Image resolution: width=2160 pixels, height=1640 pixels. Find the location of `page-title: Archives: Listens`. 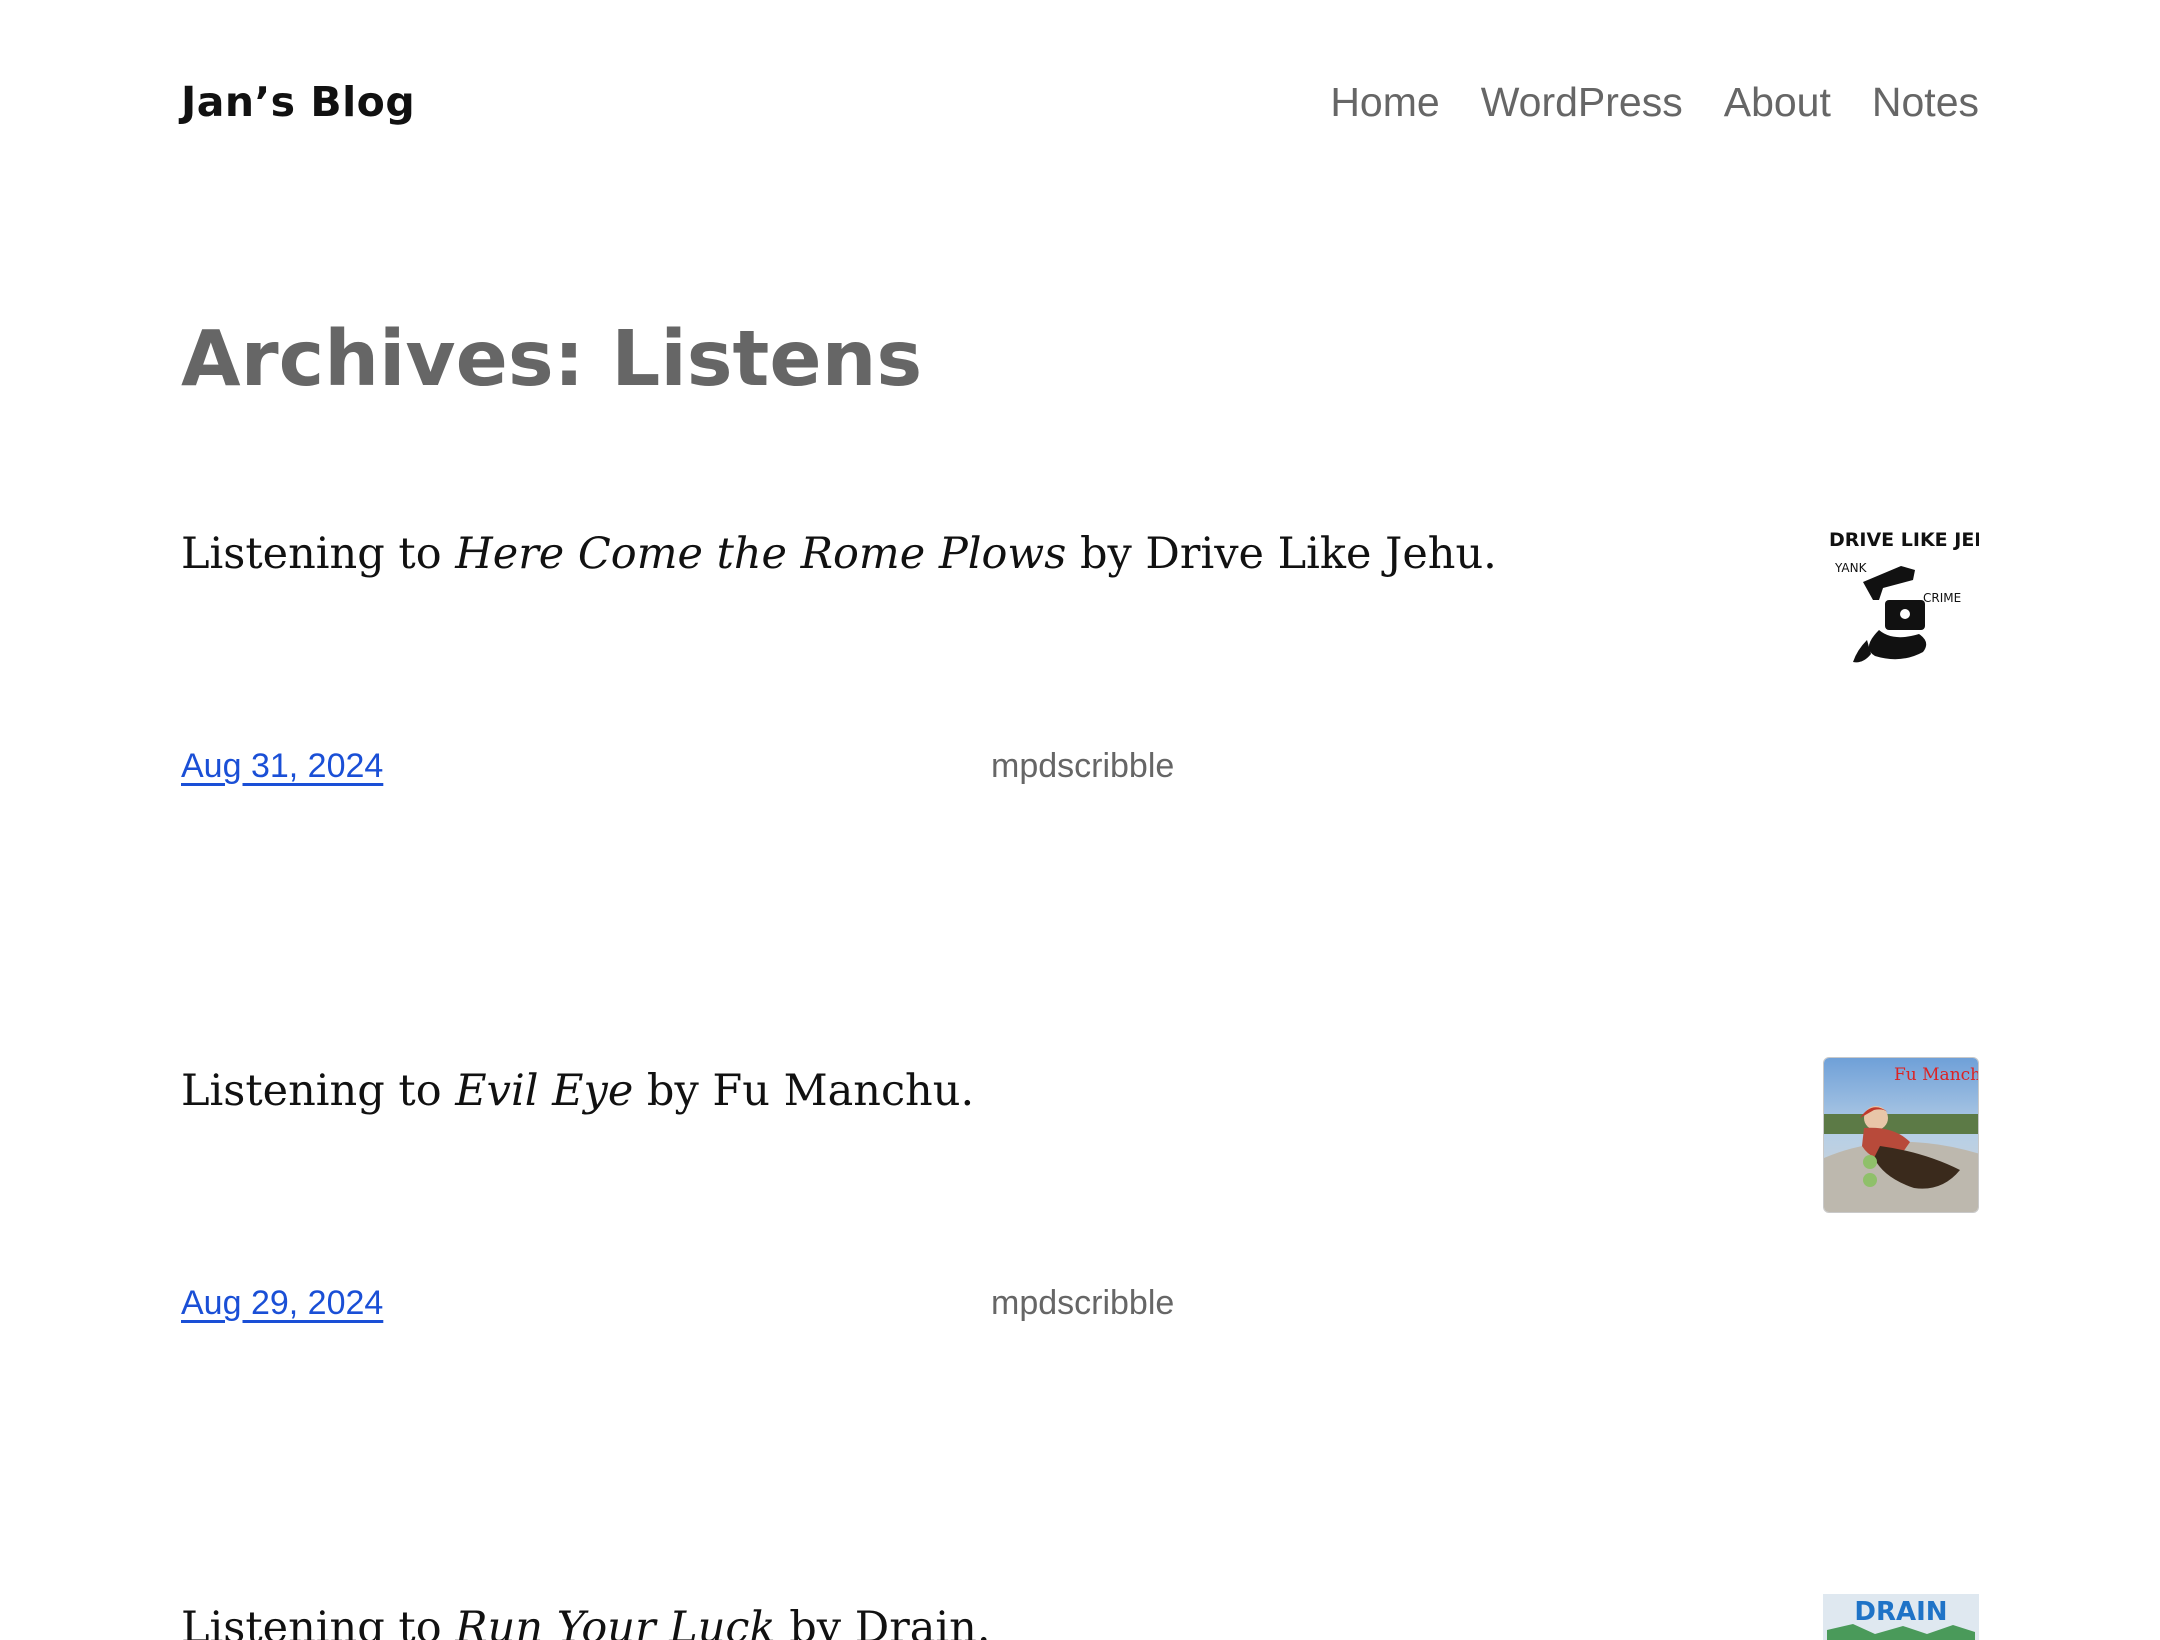

page-title: Archives: Listens is located at coordinates (552, 359).